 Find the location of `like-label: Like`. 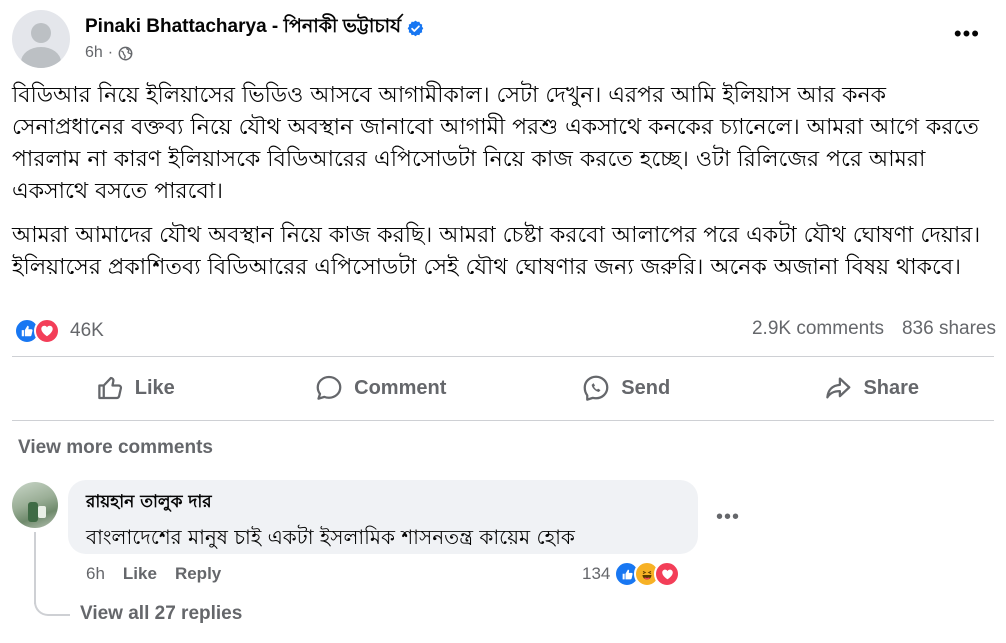

like-label: Like is located at coordinates (154, 387).